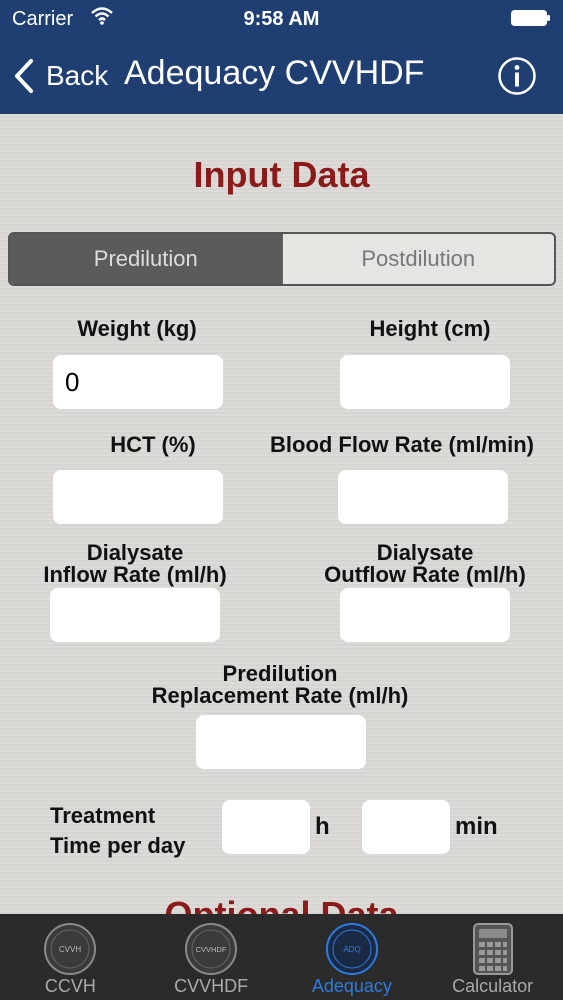  Describe the element at coordinates (266, 827) in the screenshot. I see `hours-input` at that location.